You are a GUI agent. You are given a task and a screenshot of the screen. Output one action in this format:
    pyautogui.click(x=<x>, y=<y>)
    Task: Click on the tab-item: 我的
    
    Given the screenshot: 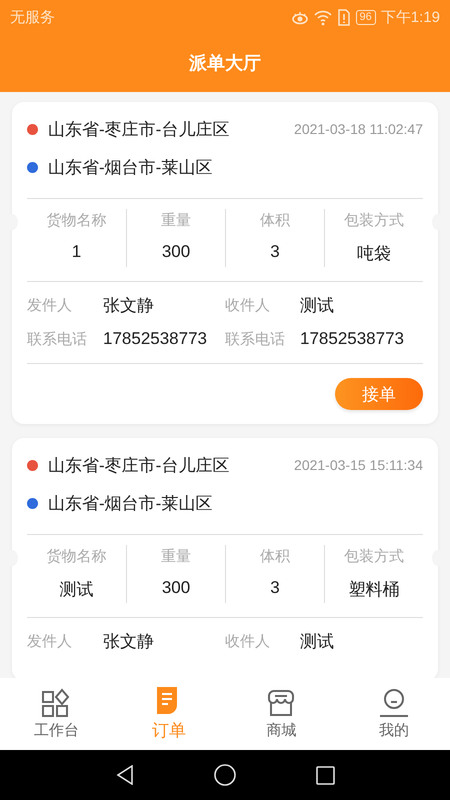 What is the action you would take?
    pyautogui.click(x=394, y=714)
    